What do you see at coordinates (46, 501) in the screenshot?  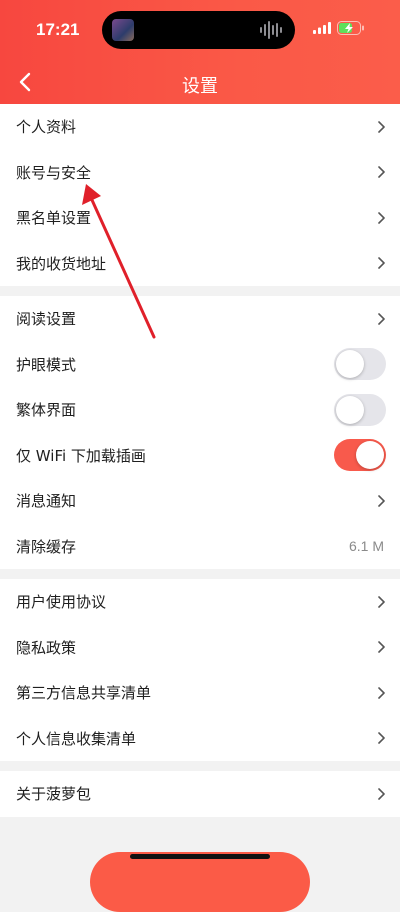 I see `settings-item-label: 消息通知` at bounding box center [46, 501].